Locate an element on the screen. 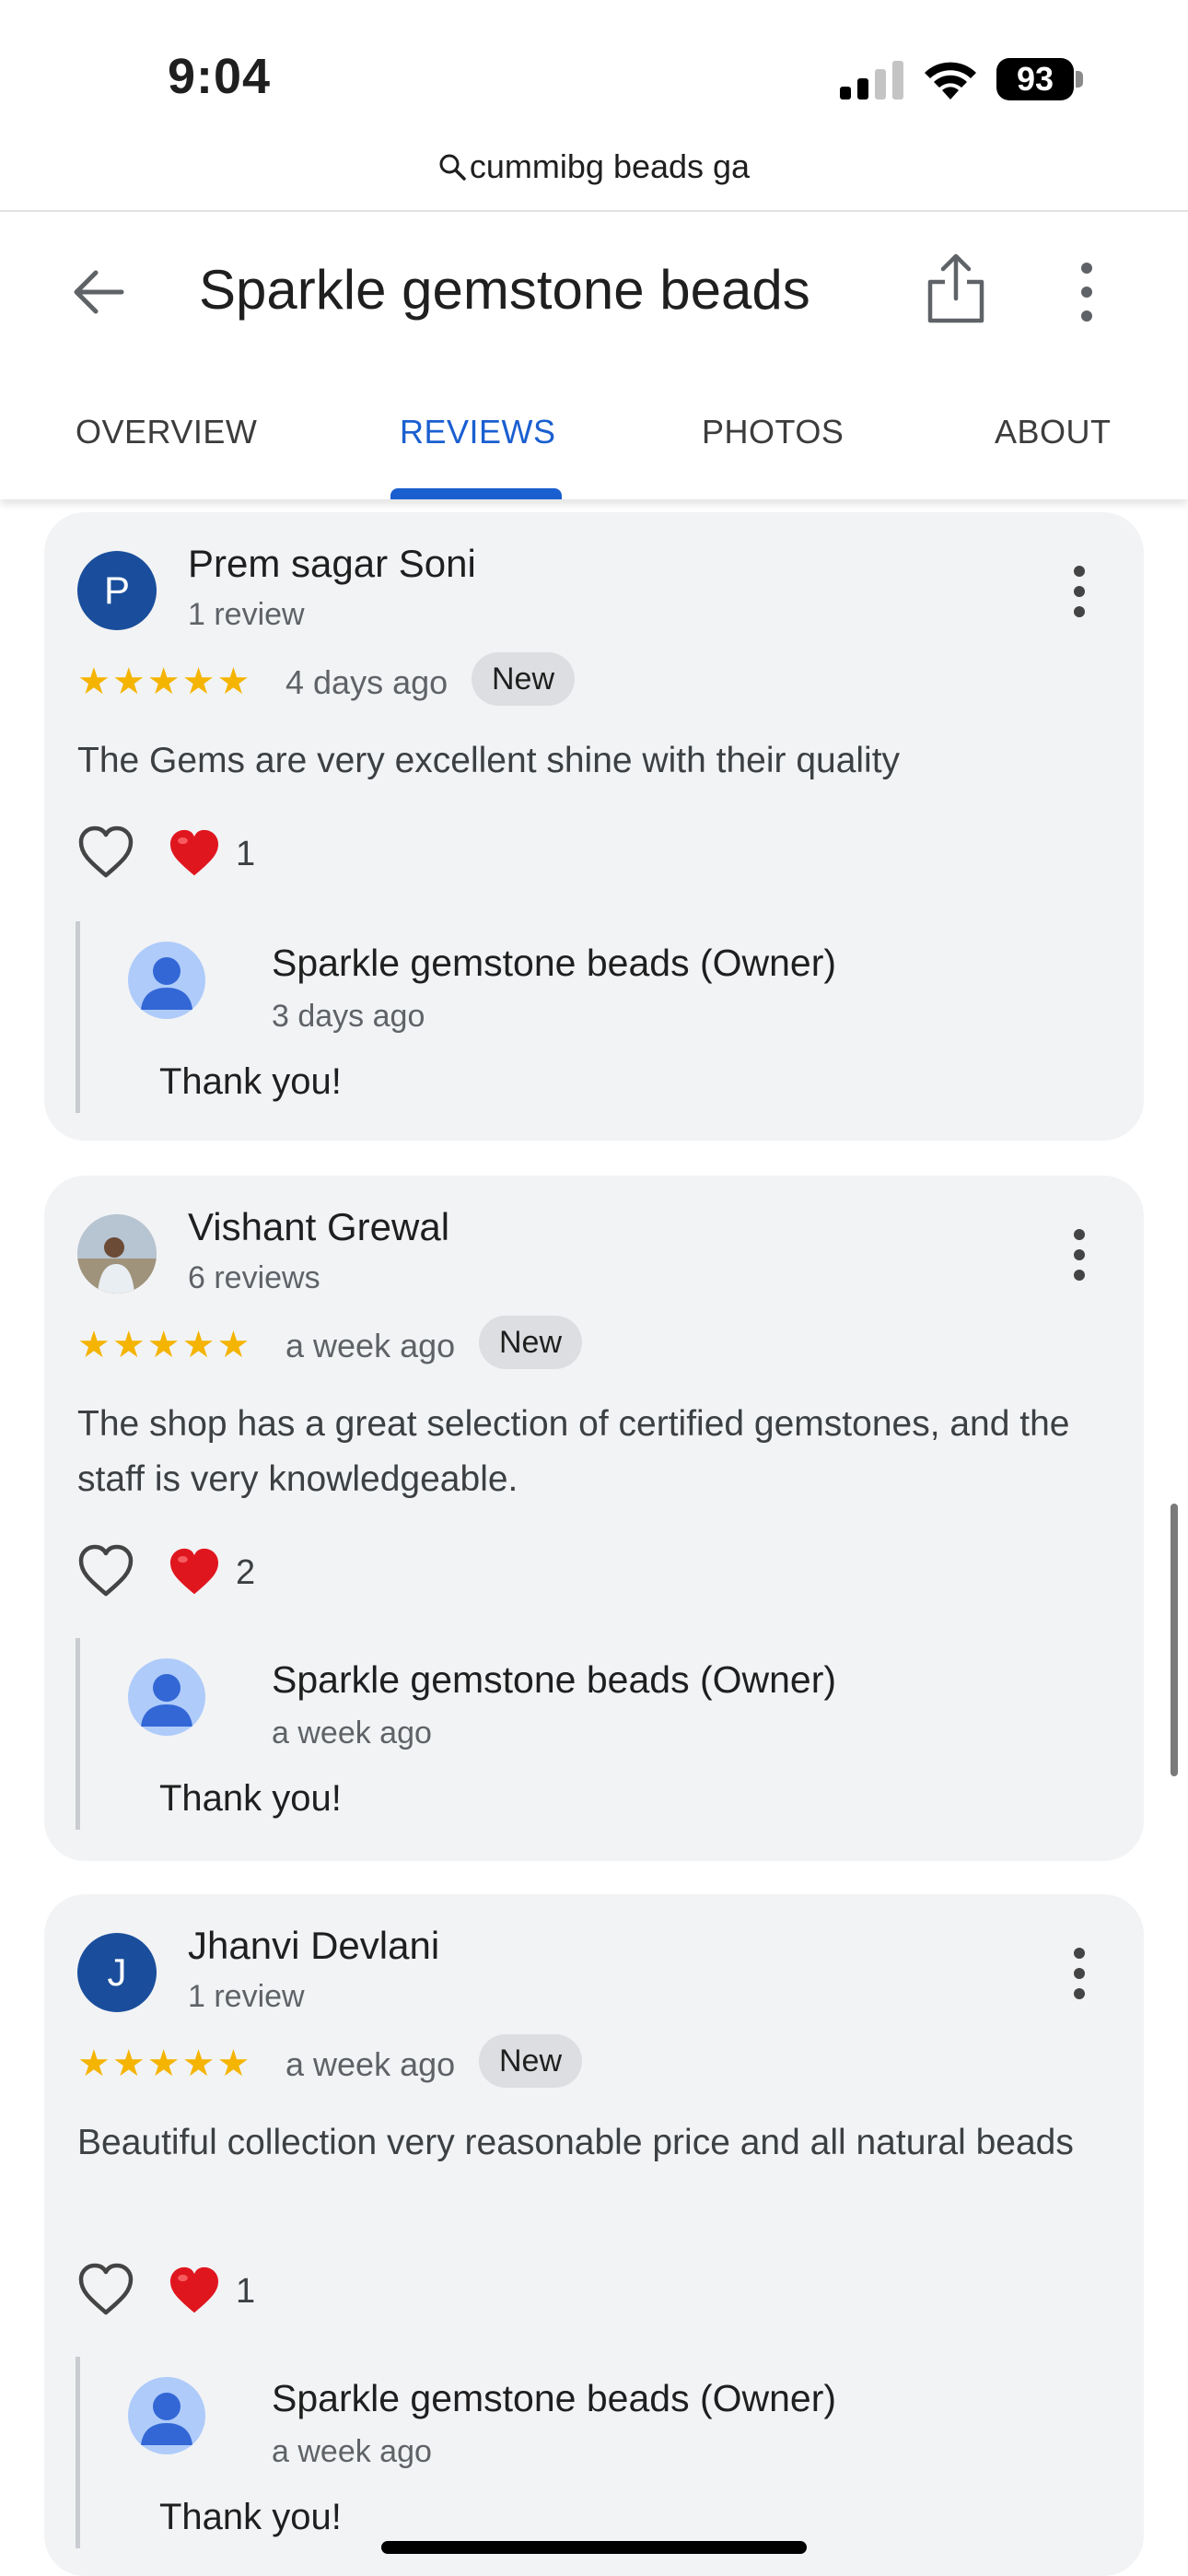  review-date: 4 days ago is located at coordinates (366, 682).